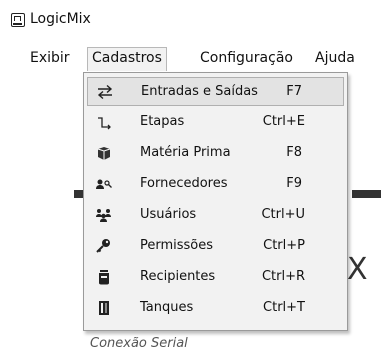  What do you see at coordinates (185, 152) in the screenshot?
I see `menu-item-label: Matéria Prima` at bounding box center [185, 152].